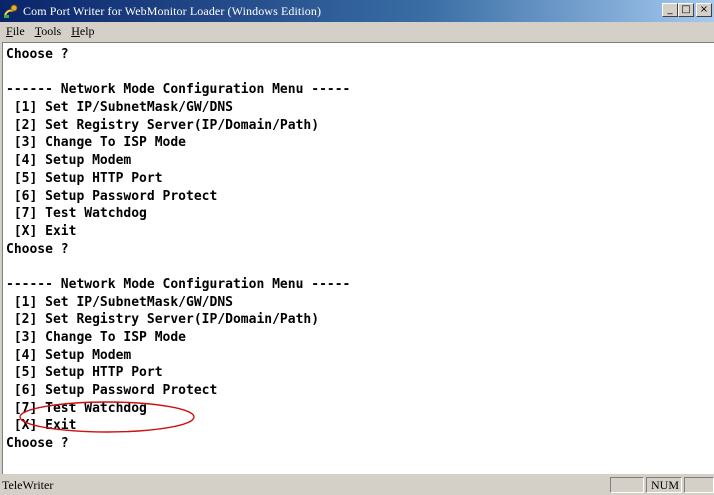 This screenshot has height=495, width=714. Describe the element at coordinates (704, 10) in the screenshot. I see `close-button: ×` at that location.